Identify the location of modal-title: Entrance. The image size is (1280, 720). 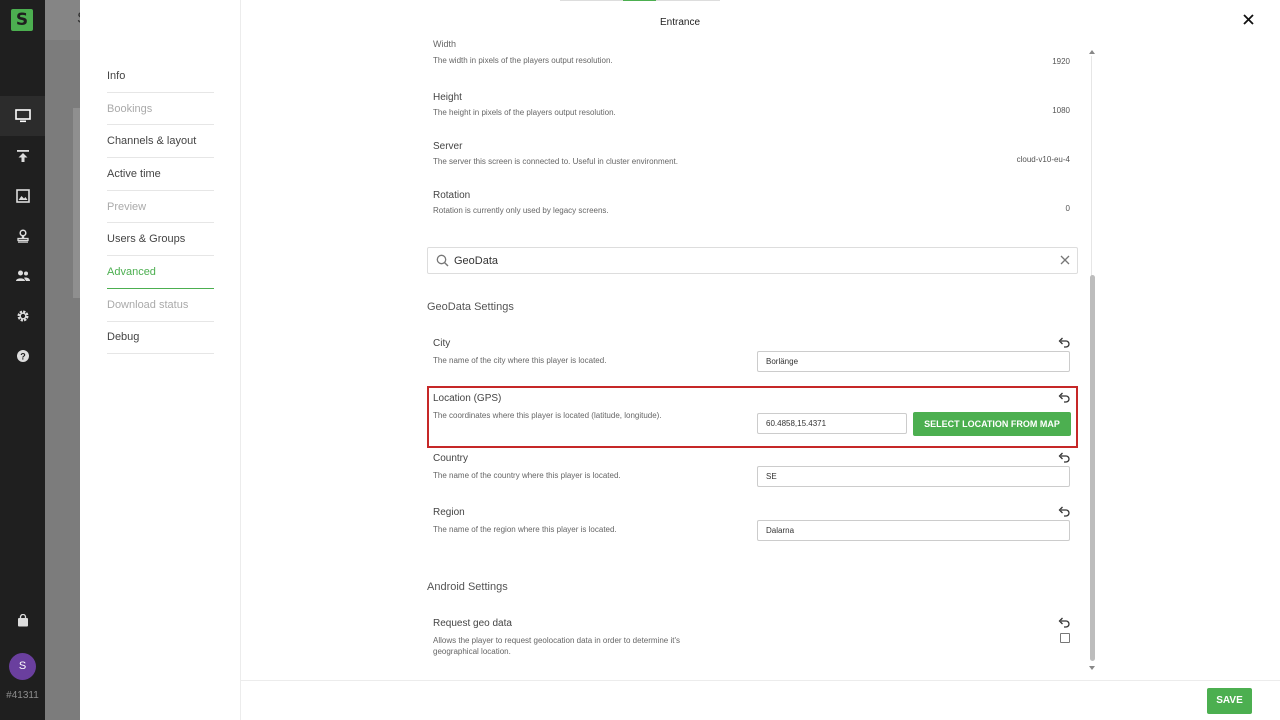
(680, 22).